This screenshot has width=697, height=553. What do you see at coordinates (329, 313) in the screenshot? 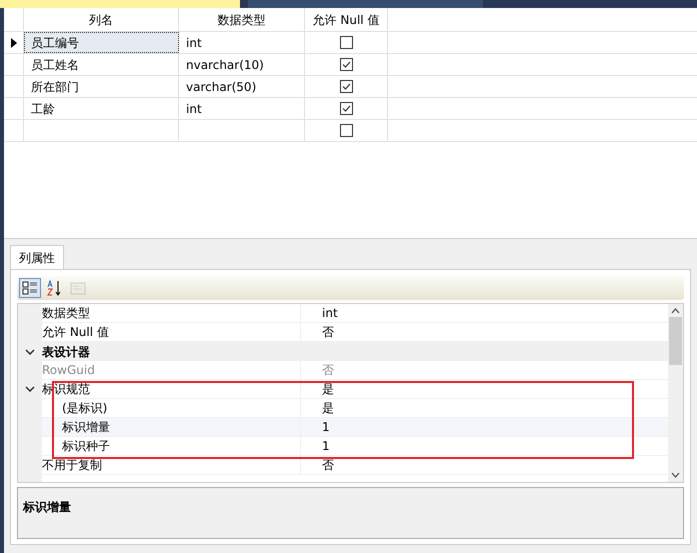
I see `property-value: int` at bounding box center [329, 313].